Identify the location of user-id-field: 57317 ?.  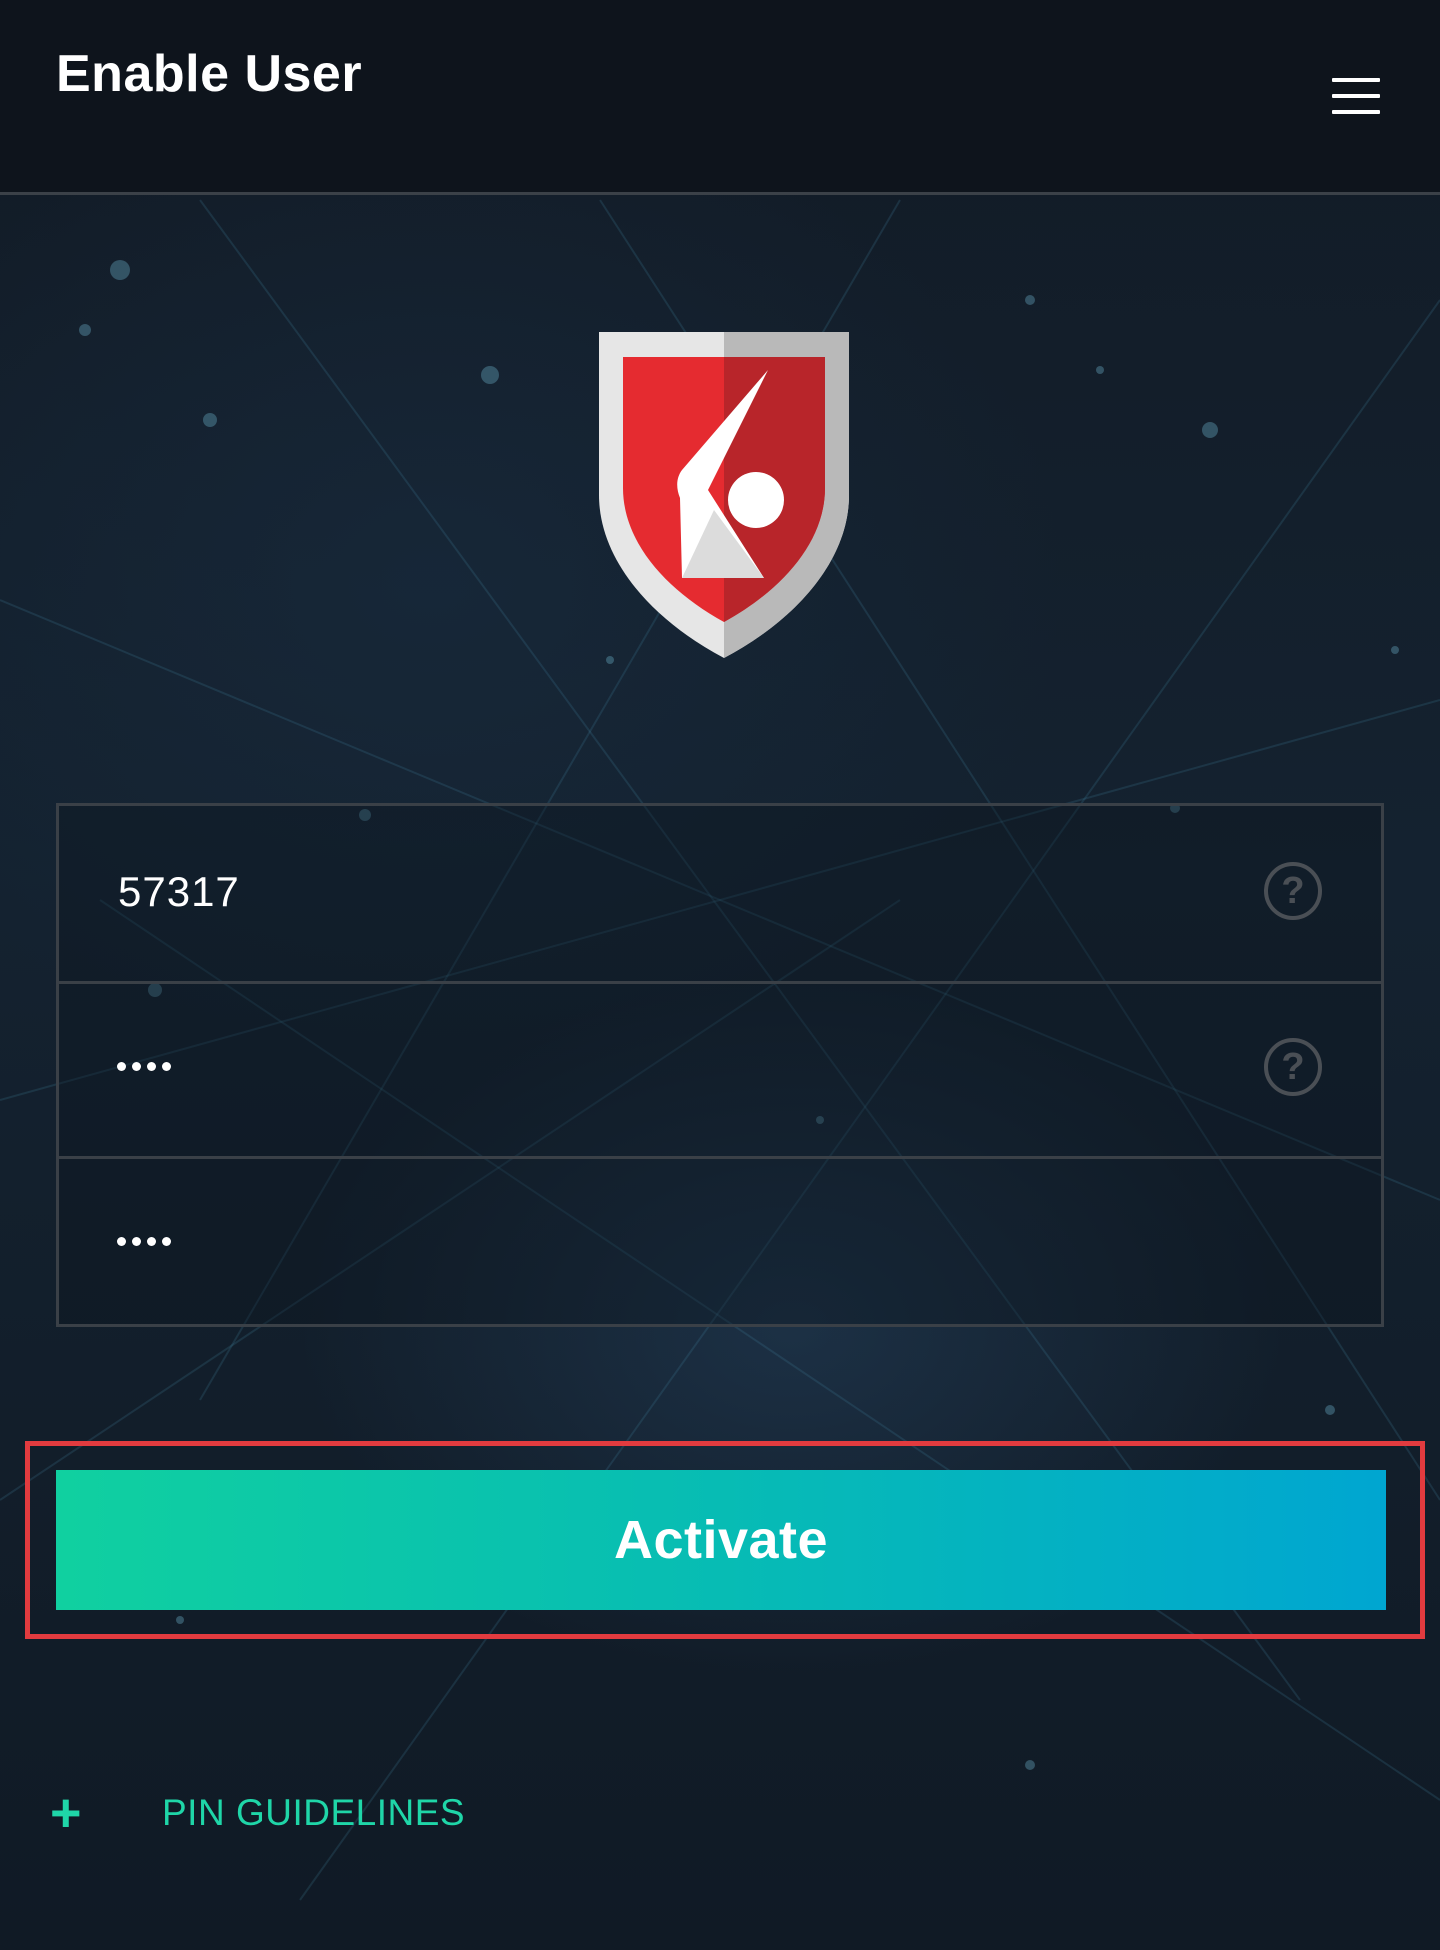
(720, 892).